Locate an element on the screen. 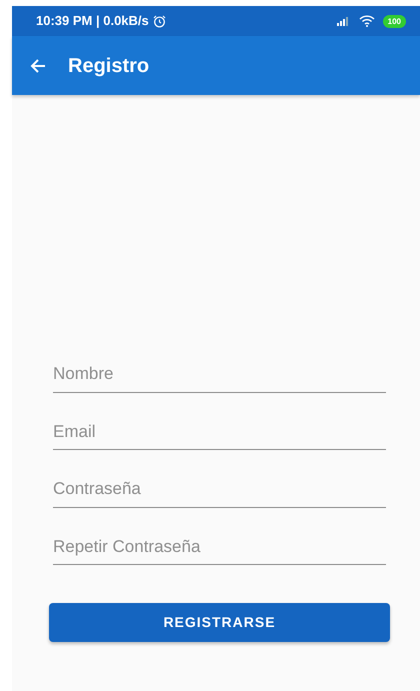 The height and width of the screenshot is (691, 420). battery-level: 100 is located at coordinates (394, 21).